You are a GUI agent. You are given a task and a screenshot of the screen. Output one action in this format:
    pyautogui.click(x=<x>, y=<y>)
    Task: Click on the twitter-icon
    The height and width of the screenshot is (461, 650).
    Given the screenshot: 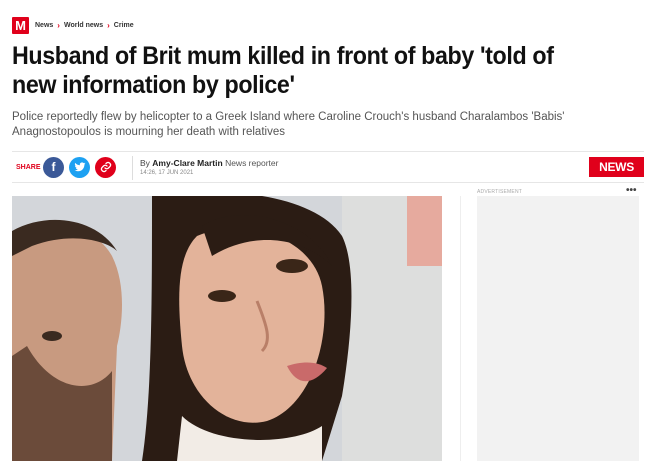 What is the action you would take?
    pyautogui.click(x=79, y=167)
    